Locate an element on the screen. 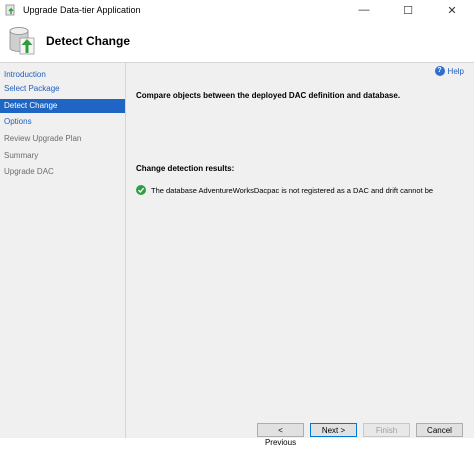  cancel-button: Cancel is located at coordinates (439, 430).